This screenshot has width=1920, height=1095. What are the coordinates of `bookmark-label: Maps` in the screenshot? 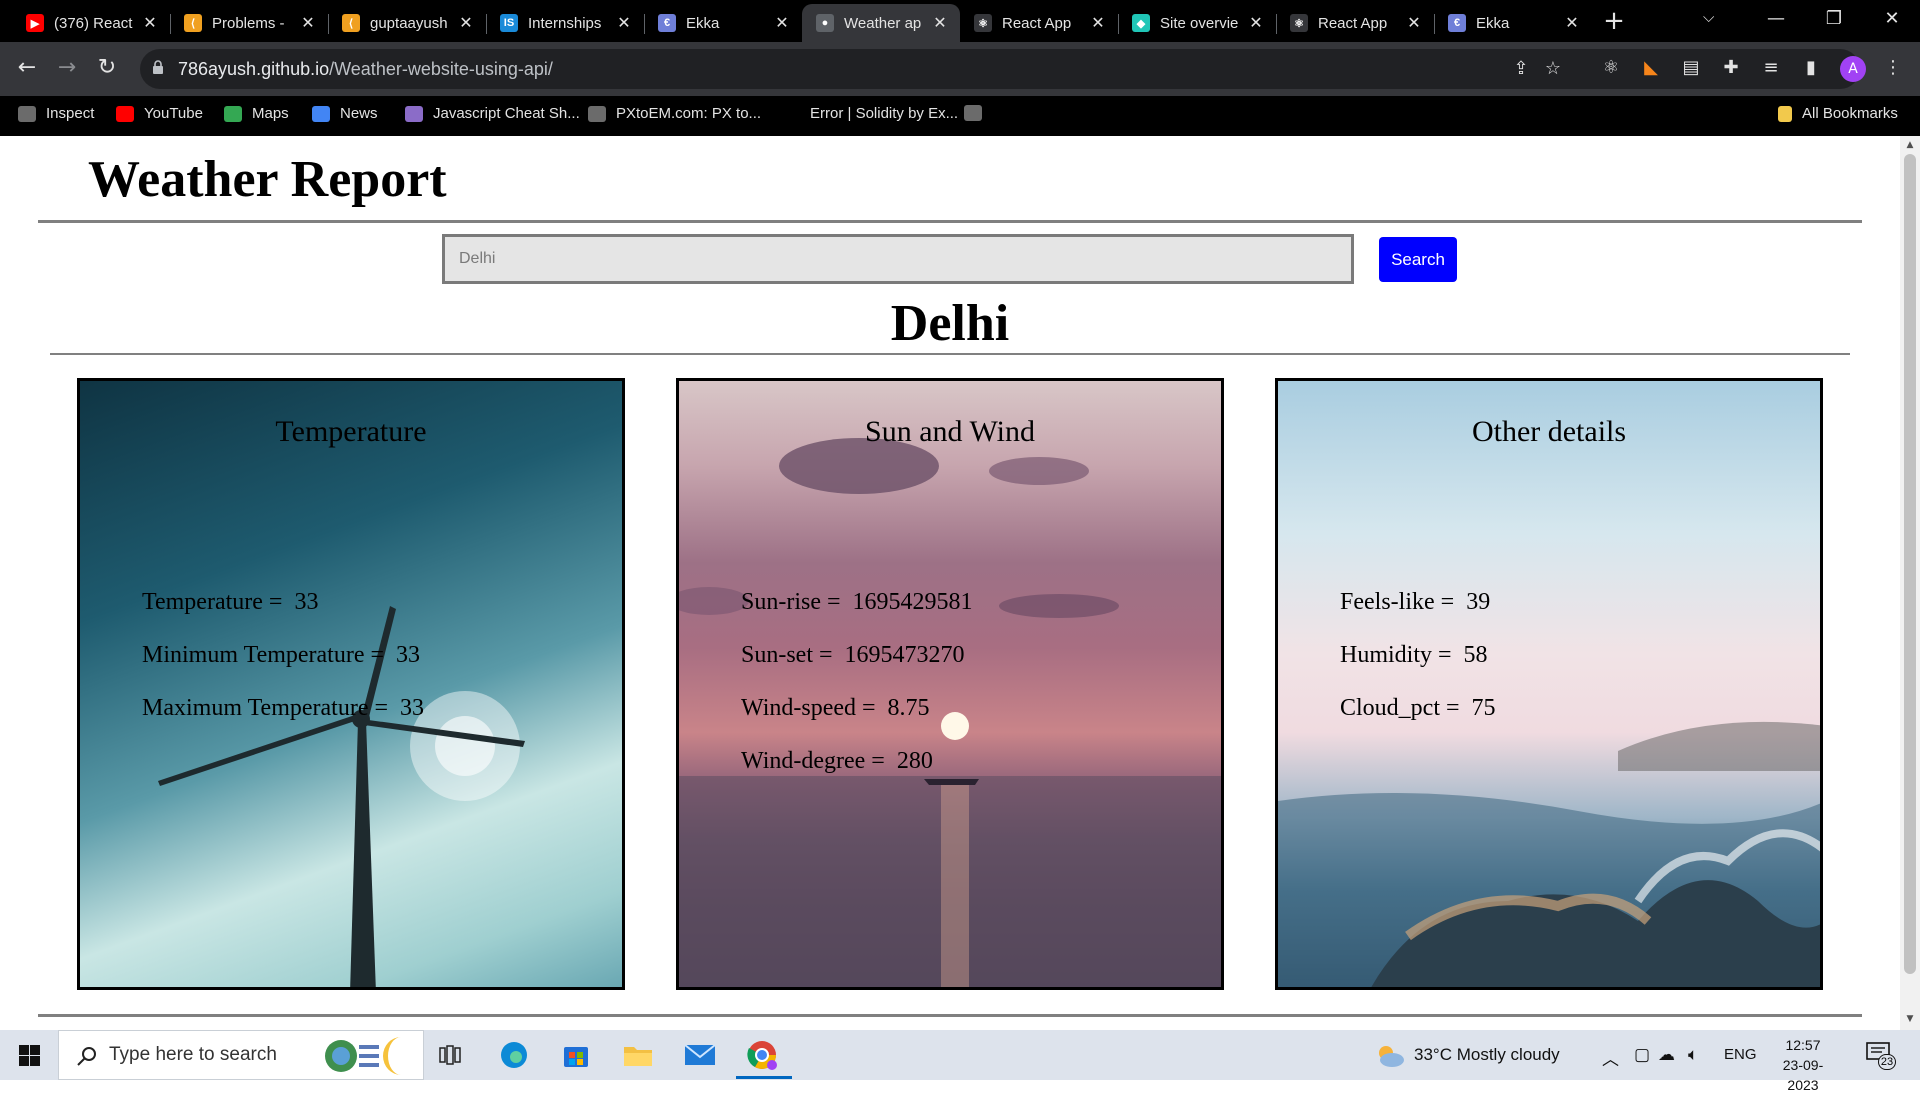 It's located at (270, 113).